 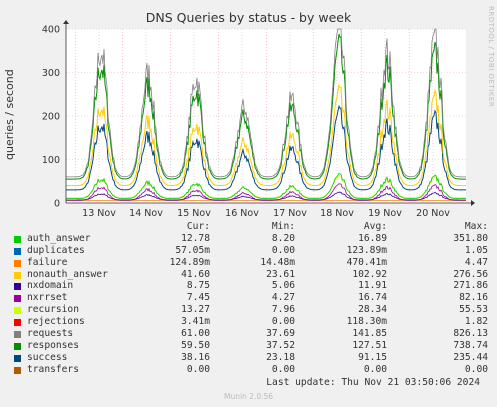 I want to click on legend-series-name: nonauth_answer, so click(x=67, y=274).